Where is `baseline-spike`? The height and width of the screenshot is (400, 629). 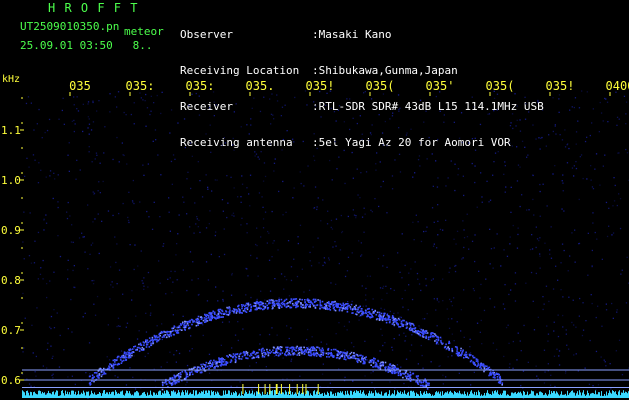 baseline-spike is located at coordinates (265, 389).